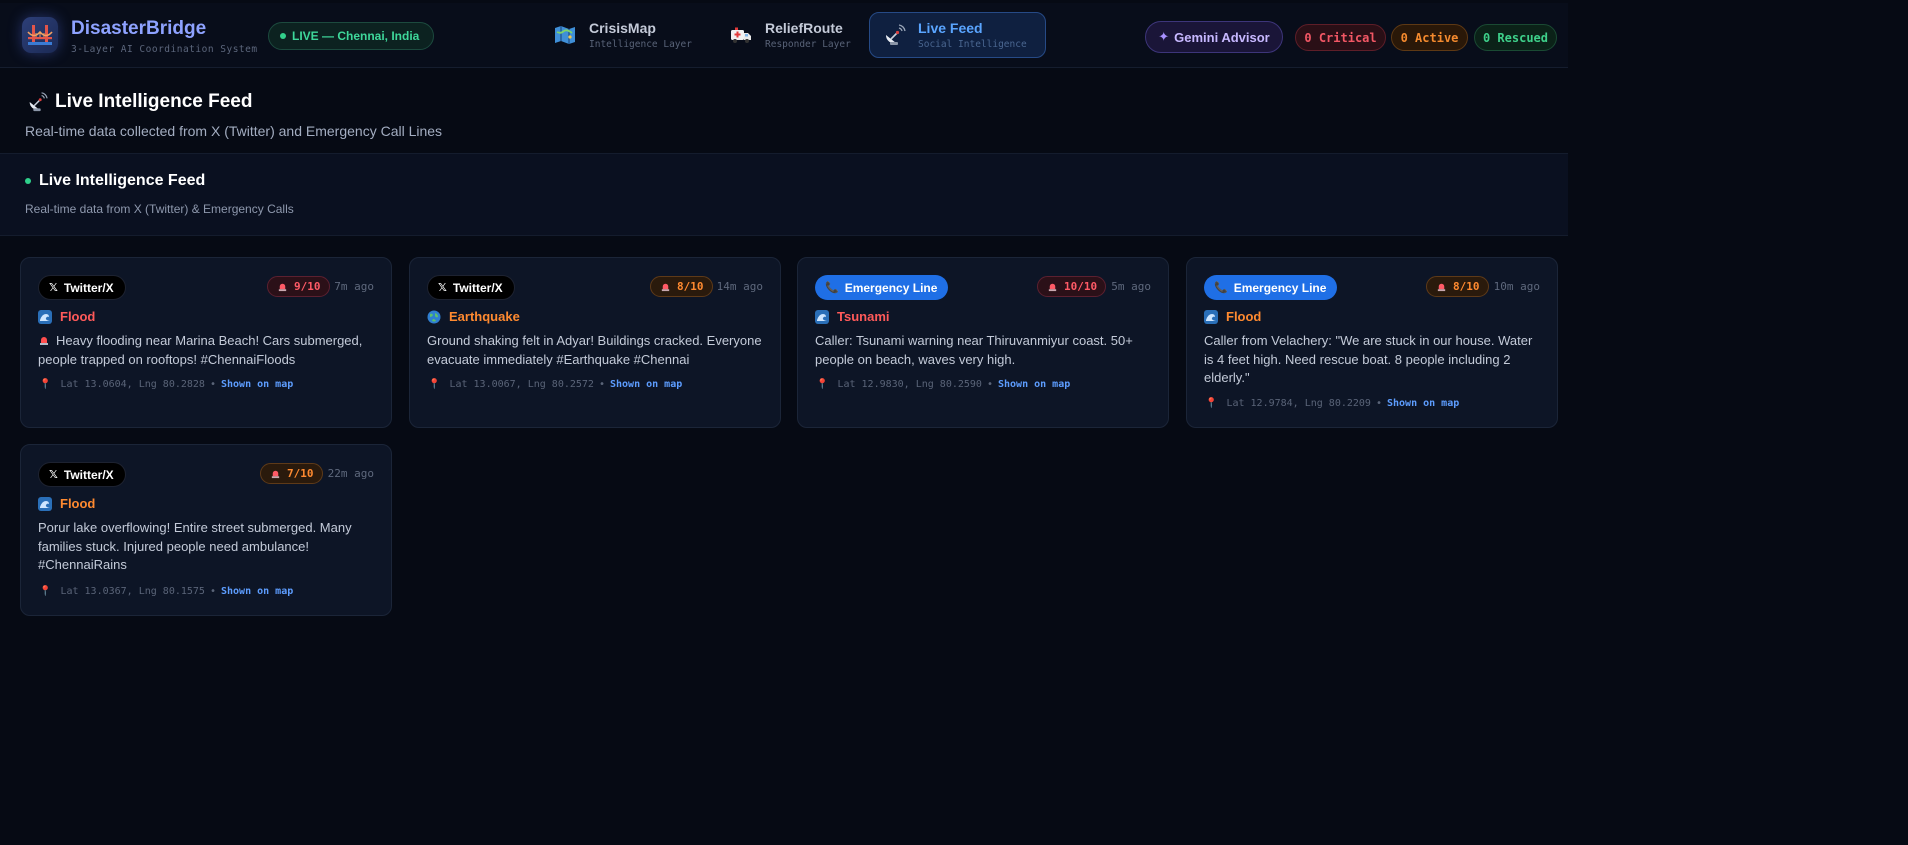 The height and width of the screenshot is (845, 1908). I want to click on tab-crisismap-subtitle: Intelligence Layer, so click(640, 44).